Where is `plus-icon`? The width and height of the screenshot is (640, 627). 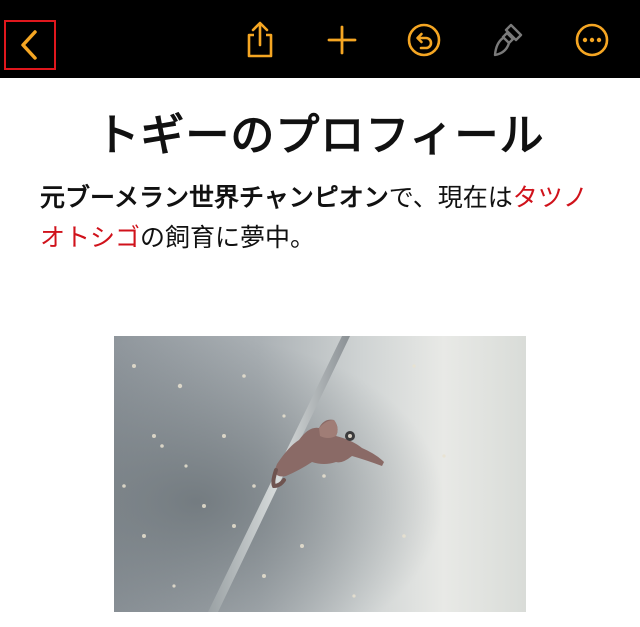
plus-icon is located at coordinates (342, 40).